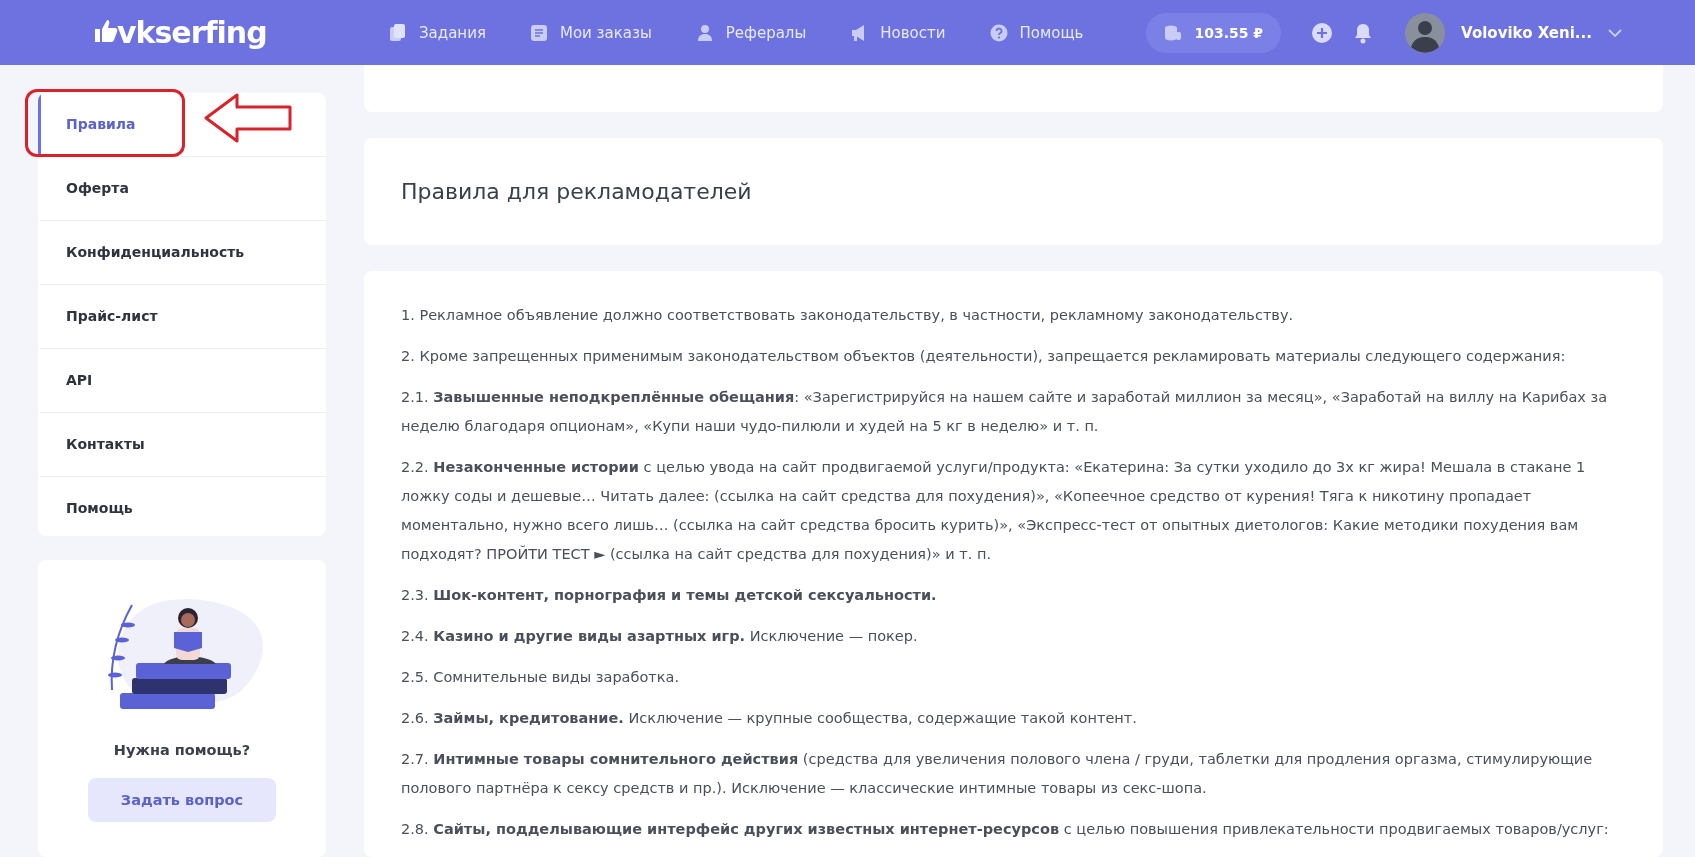  I want to click on sidebar-item: Помощь, so click(182, 506).